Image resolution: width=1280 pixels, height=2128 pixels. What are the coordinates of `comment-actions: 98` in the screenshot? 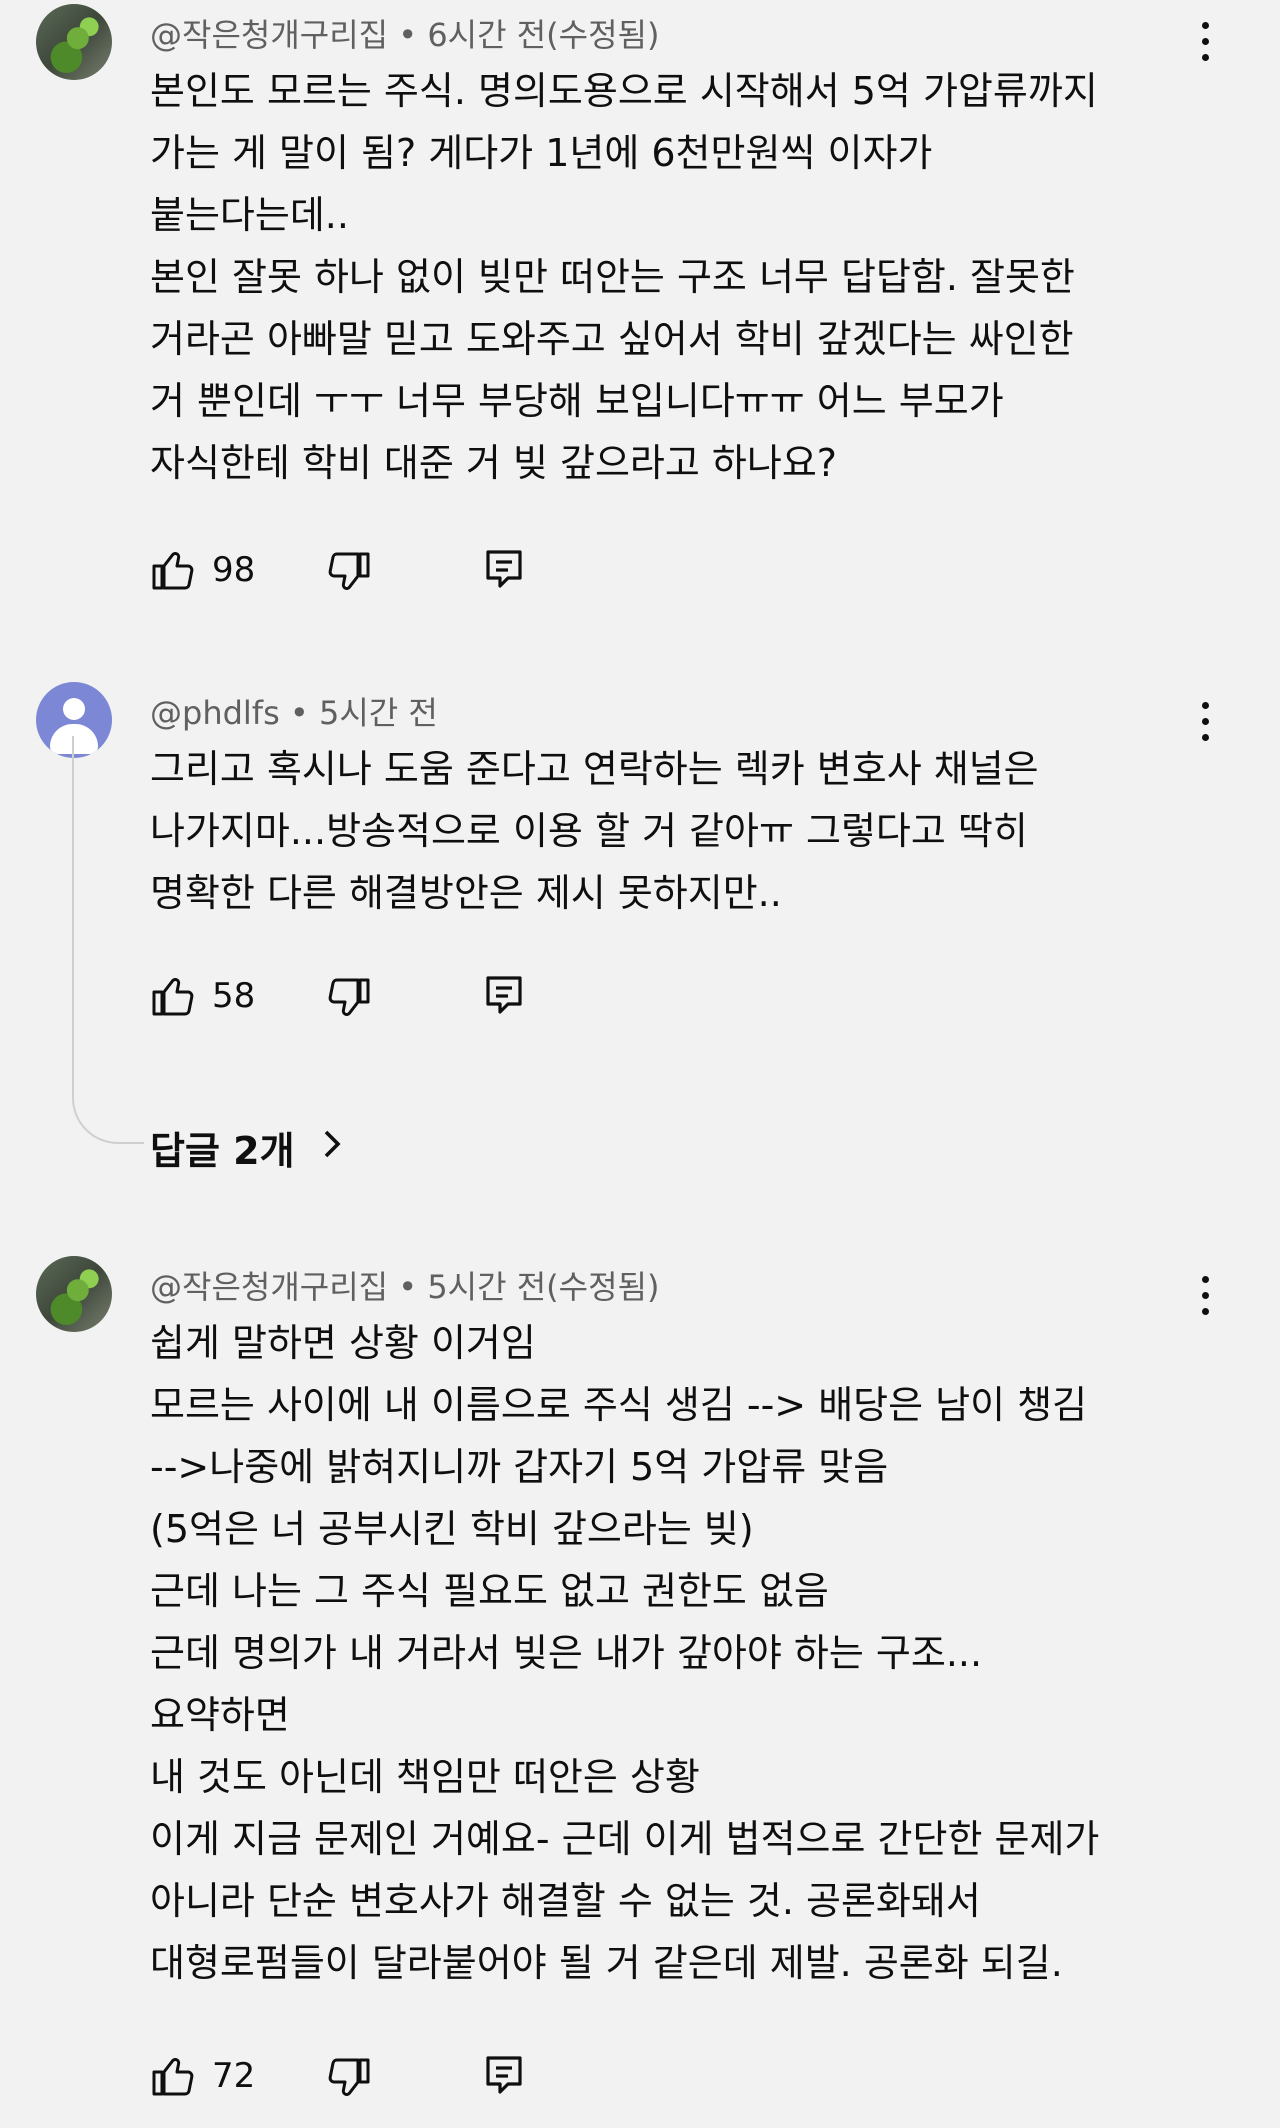 It's located at (350, 571).